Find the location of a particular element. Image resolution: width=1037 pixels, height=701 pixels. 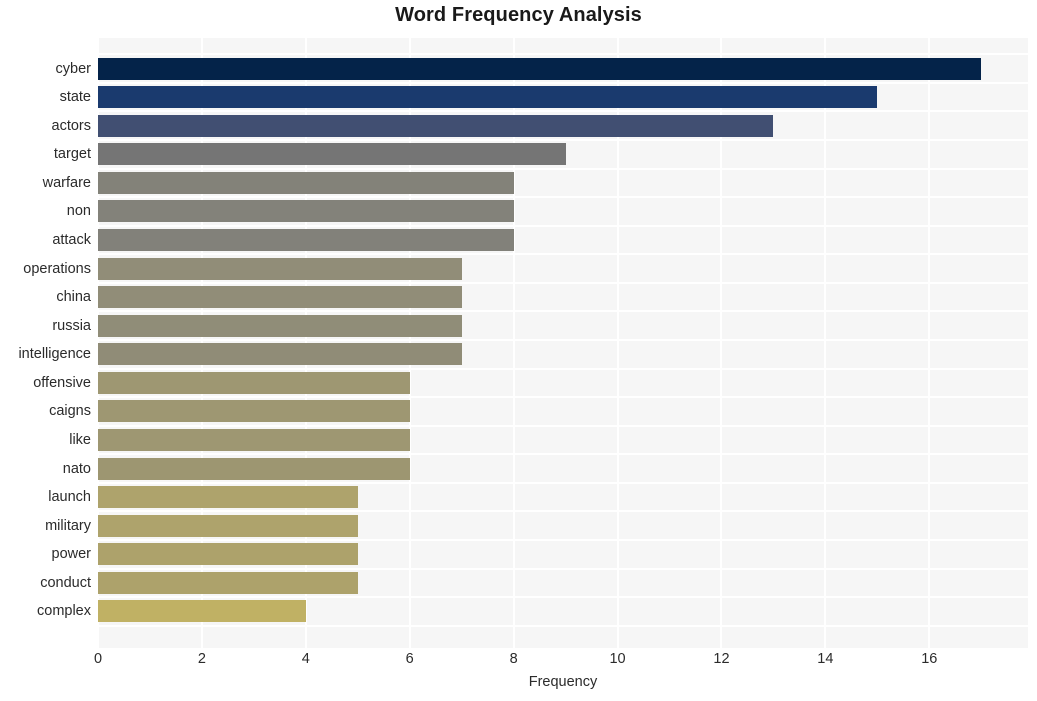

x-axis-tick-label: 2 is located at coordinates (201, 659).